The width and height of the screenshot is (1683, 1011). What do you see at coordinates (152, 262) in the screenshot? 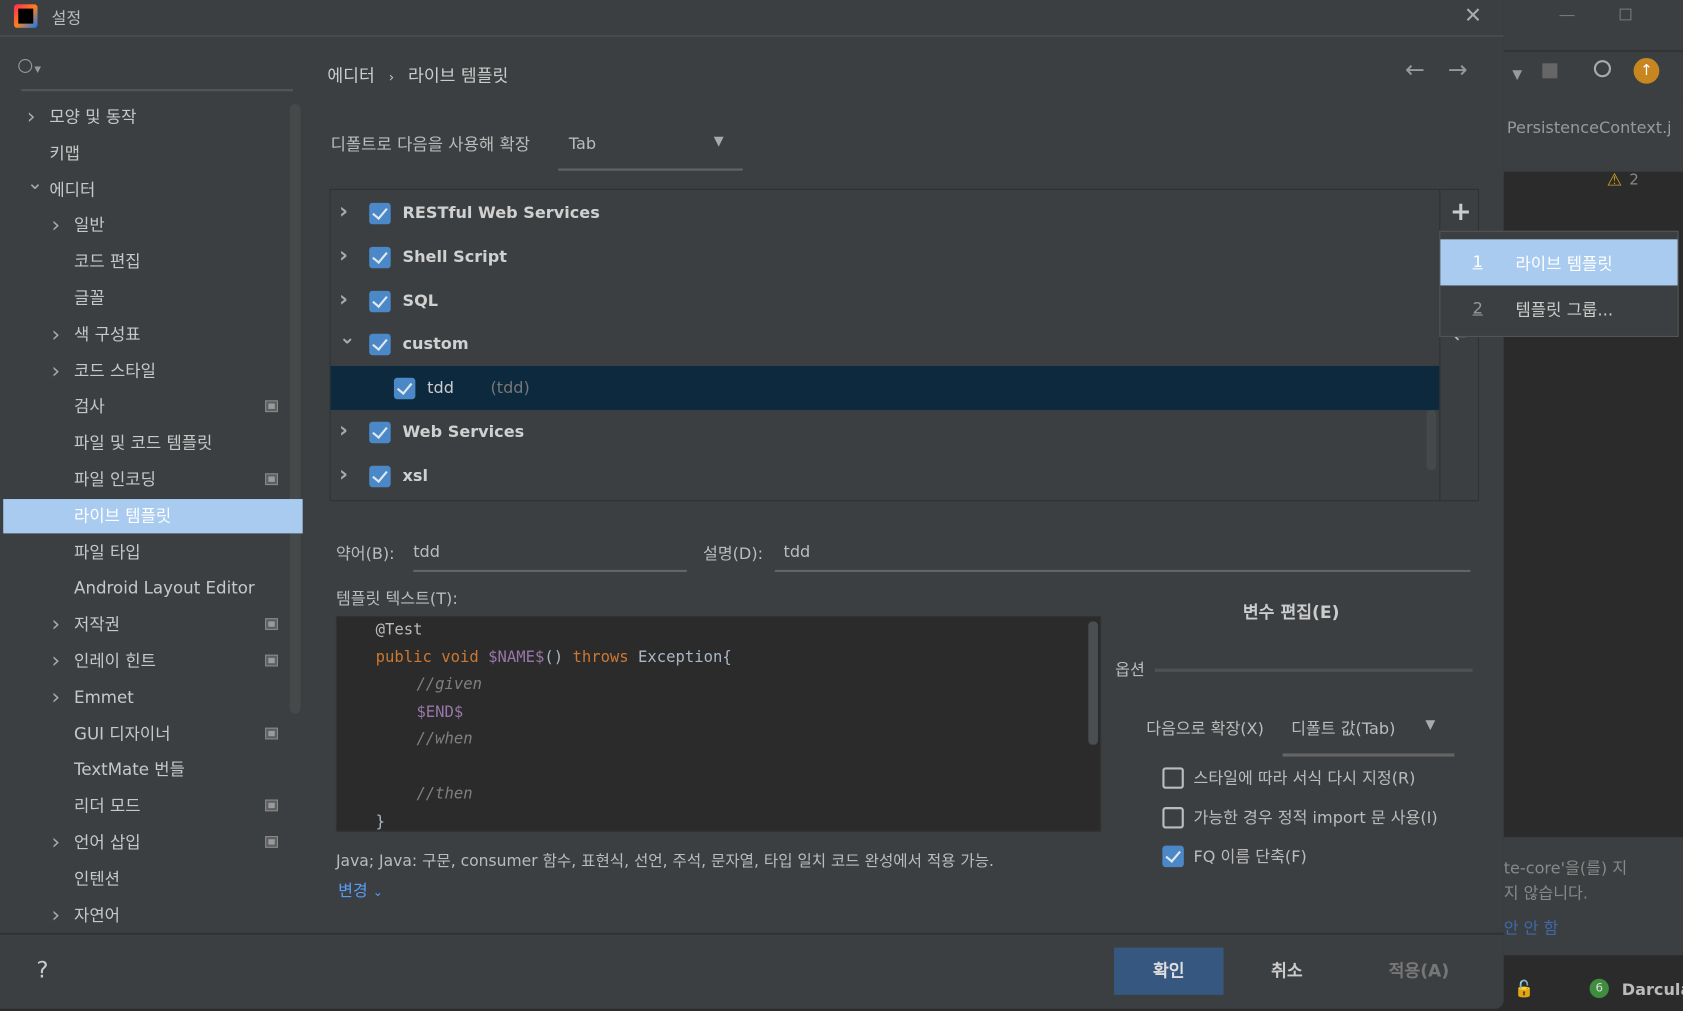
I see `sidebar-item: 코드 편집` at bounding box center [152, 262].